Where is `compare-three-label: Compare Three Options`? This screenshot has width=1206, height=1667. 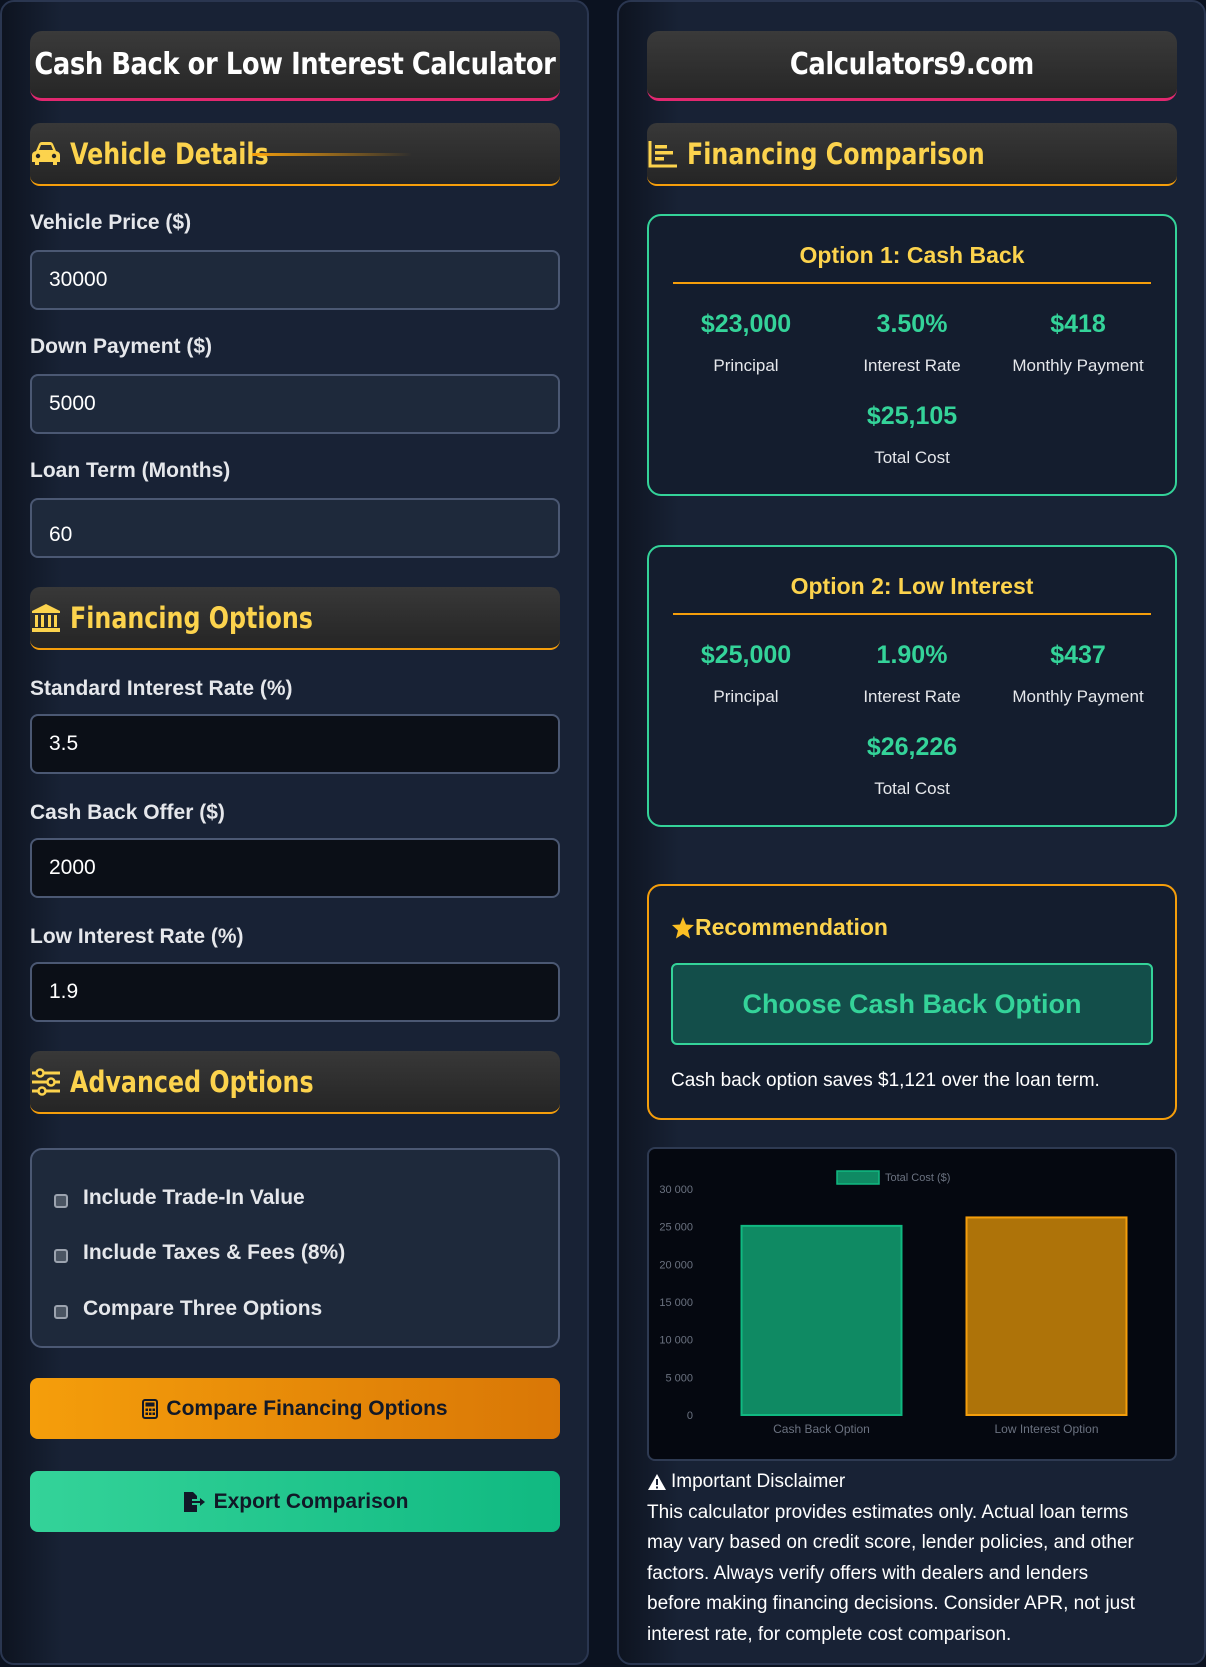 compare-three-label: Compare Three Options is located at coordinates (203, 1308).